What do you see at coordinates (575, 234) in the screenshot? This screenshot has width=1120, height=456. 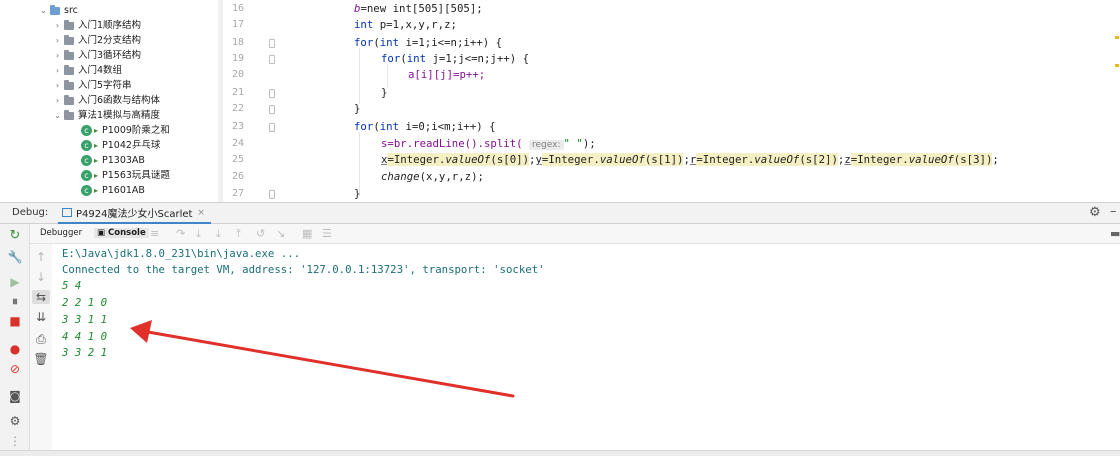 I see `debug-subtab-bar: Debugger ▣ Console ≡ ↷ ⤓ ⤓ ⤒ ↺ ↘ ▦ ☰ ▬` at bounding box center [575, 234].